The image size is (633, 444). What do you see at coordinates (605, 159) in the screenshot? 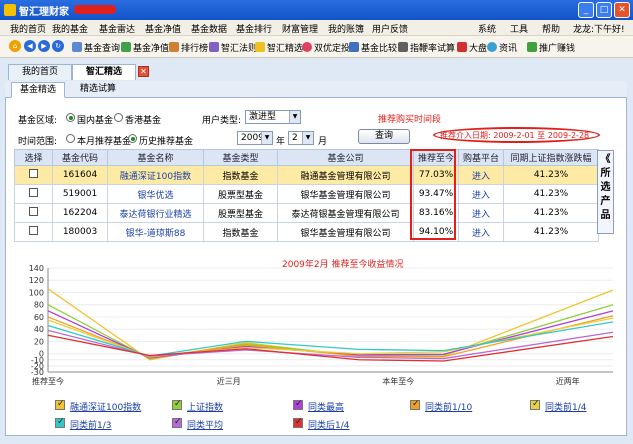
I see `double-left-arrow-icon: 《` at bounding box center [605, 159].